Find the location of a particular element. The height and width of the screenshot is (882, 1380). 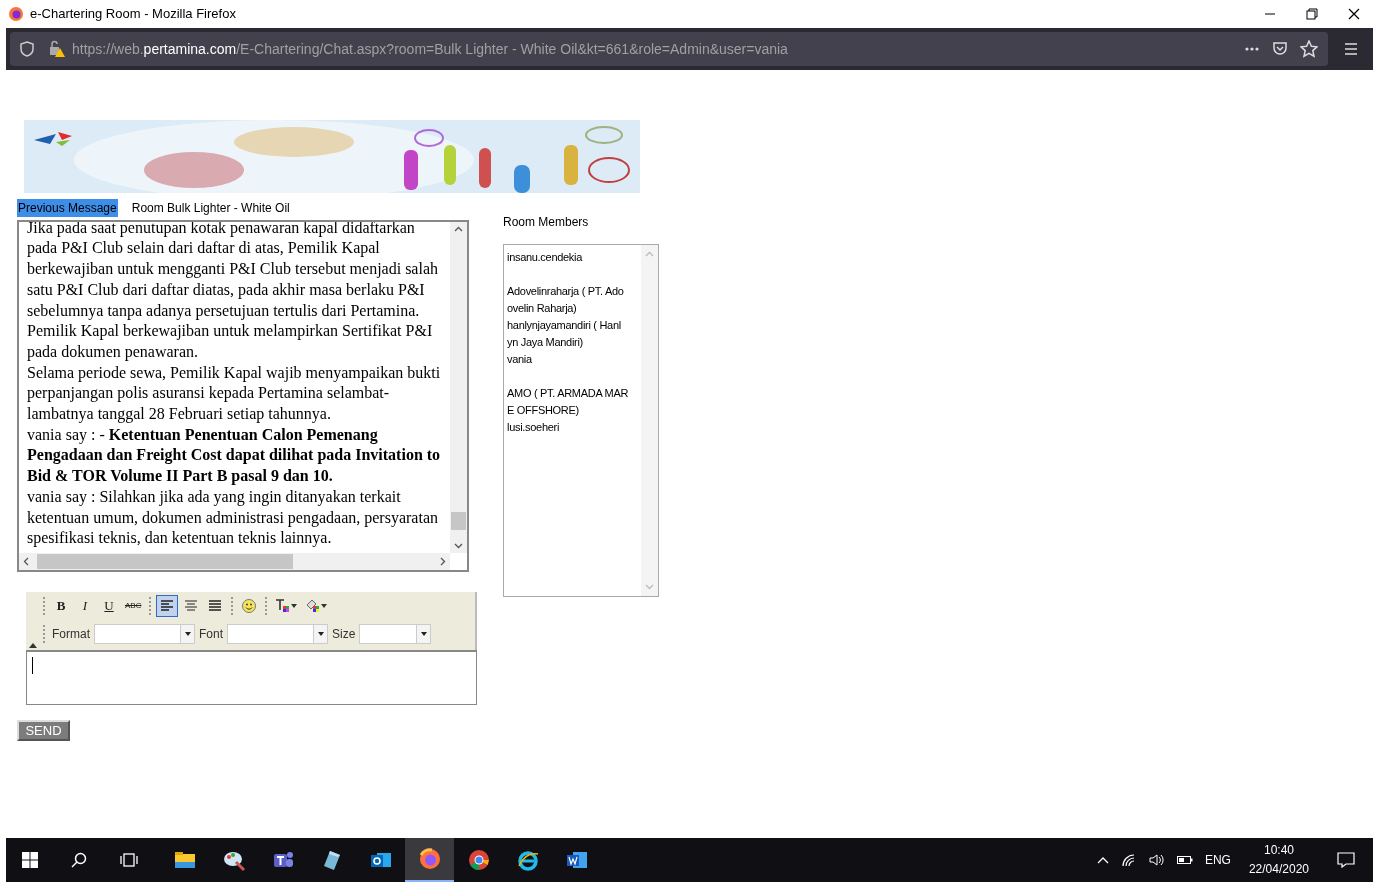

firefox-app-icon is located at coordinates (429, 859).